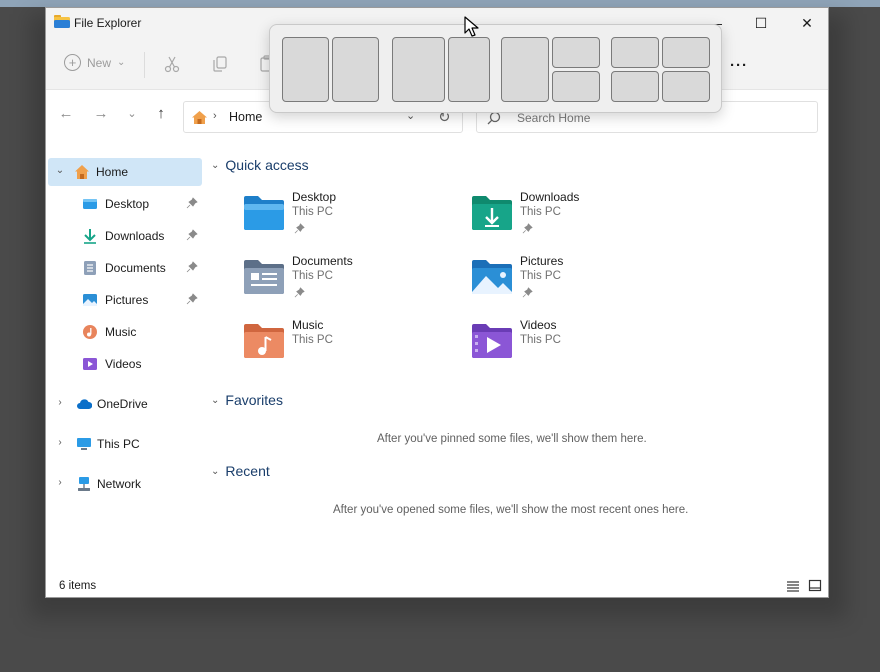 This screenshot has width=880, height=672. I want to click on sidebar-item-music: Music, so click(125, 332).